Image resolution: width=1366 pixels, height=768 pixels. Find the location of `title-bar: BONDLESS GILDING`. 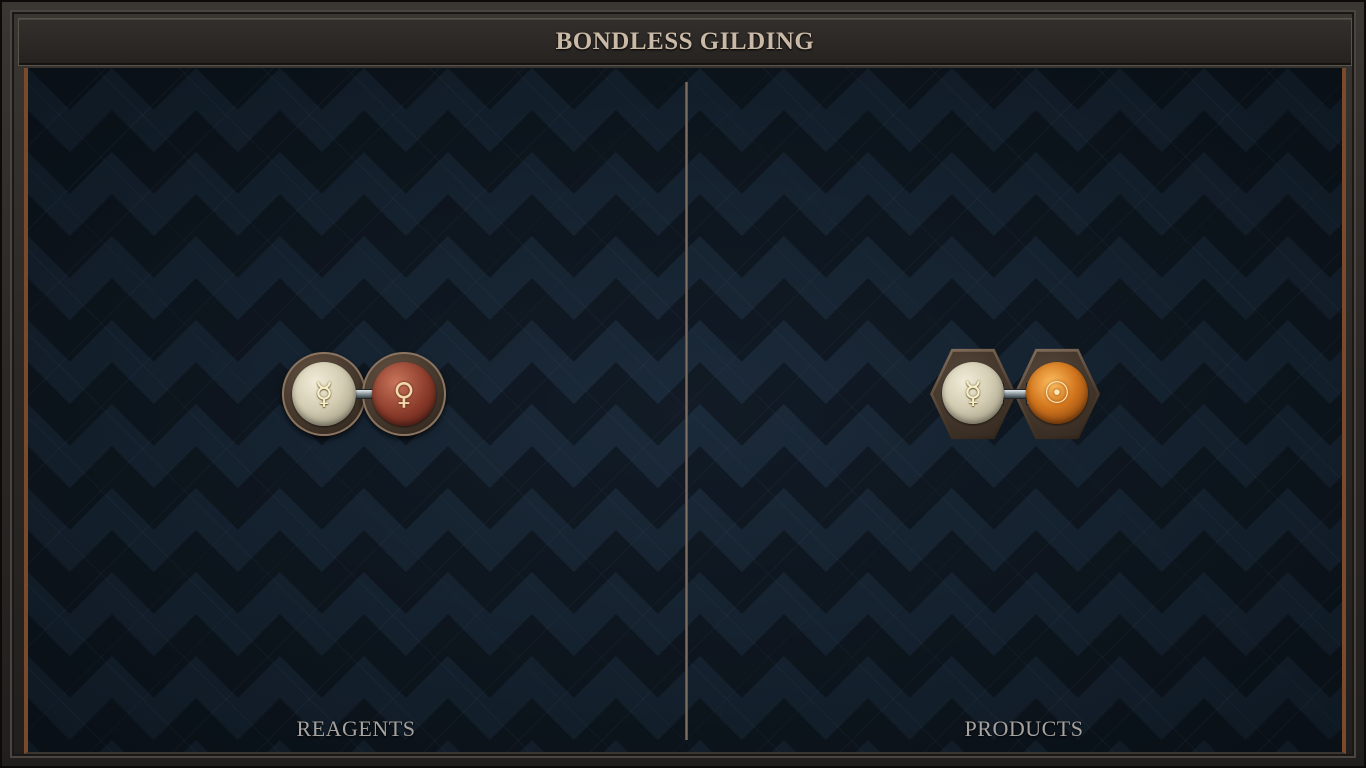

title-bar: BONDLESS GILDING is located at coordinates (685, 42).